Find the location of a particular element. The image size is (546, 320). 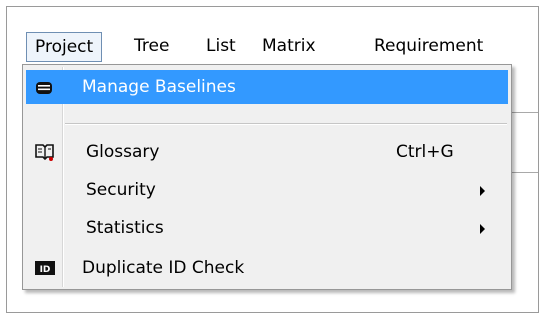

menu-tree: Tree is located at coordinates (151, 47).